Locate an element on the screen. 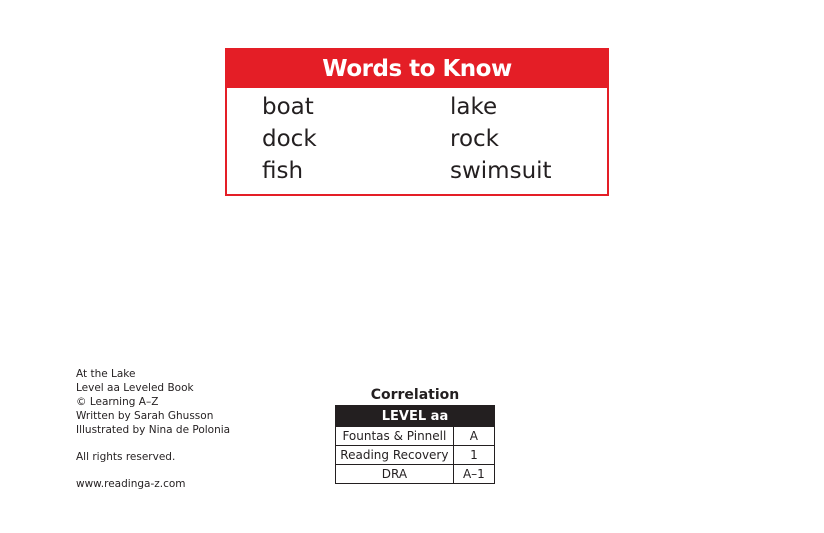 This screenshot has height=533, width=824. vocab-word: fish is located at coordinates (283, 171).